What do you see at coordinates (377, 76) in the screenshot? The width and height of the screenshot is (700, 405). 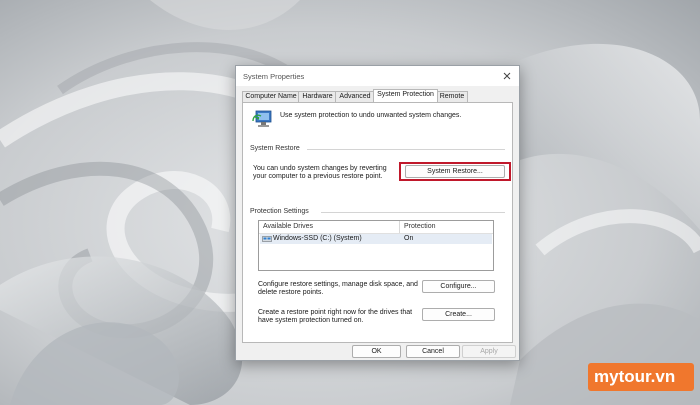 I see `title-bar: System Properties` at bounding box center [377, 76].